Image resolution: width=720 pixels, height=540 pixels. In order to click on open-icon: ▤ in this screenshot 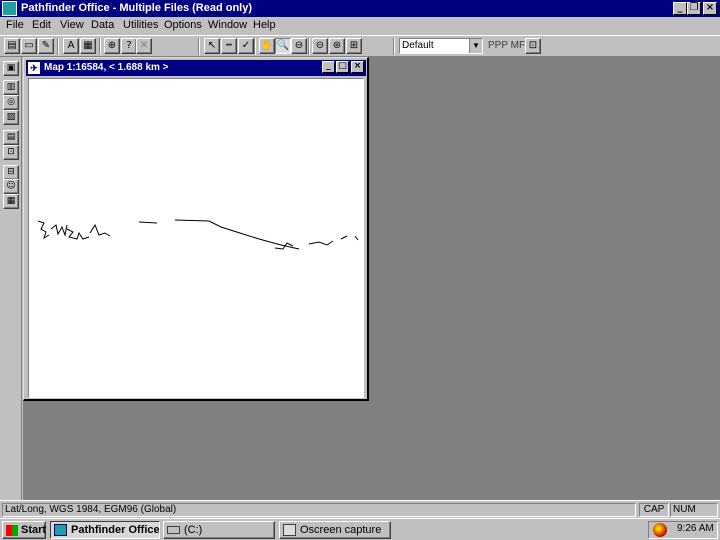, I will do `click(12, 46)`.